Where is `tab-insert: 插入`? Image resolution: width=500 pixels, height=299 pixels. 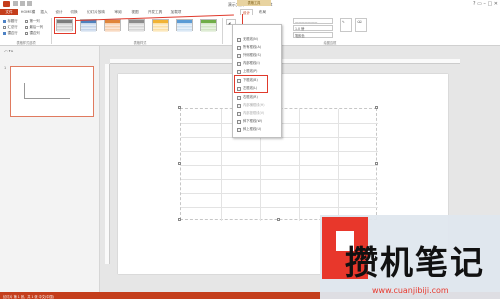 tab-insert: 插入 is located at coordinates (44, 12).